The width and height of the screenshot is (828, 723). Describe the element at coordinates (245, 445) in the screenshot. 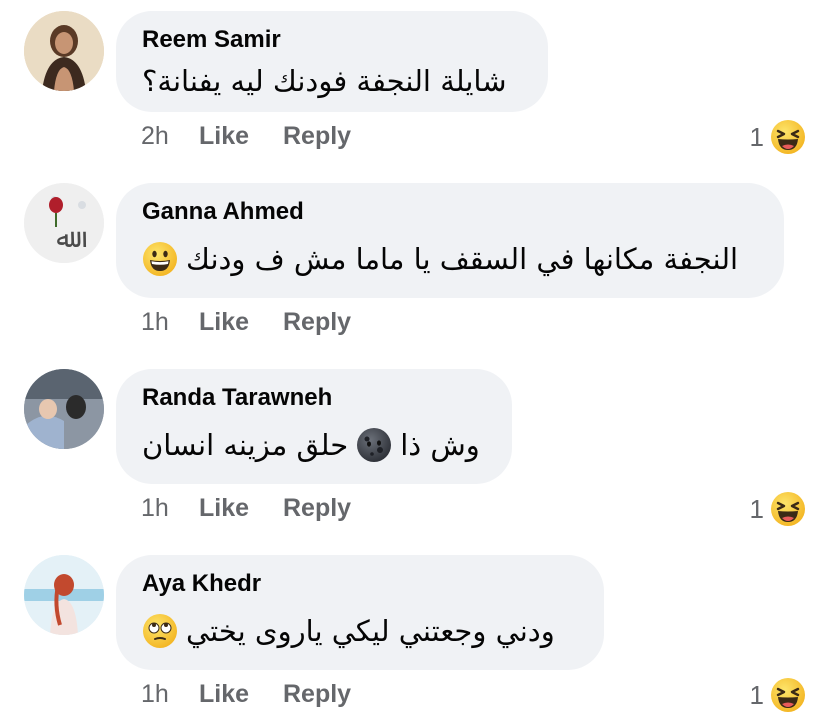

I see `comment-text-part: حلق مزينه انسان` at that location.